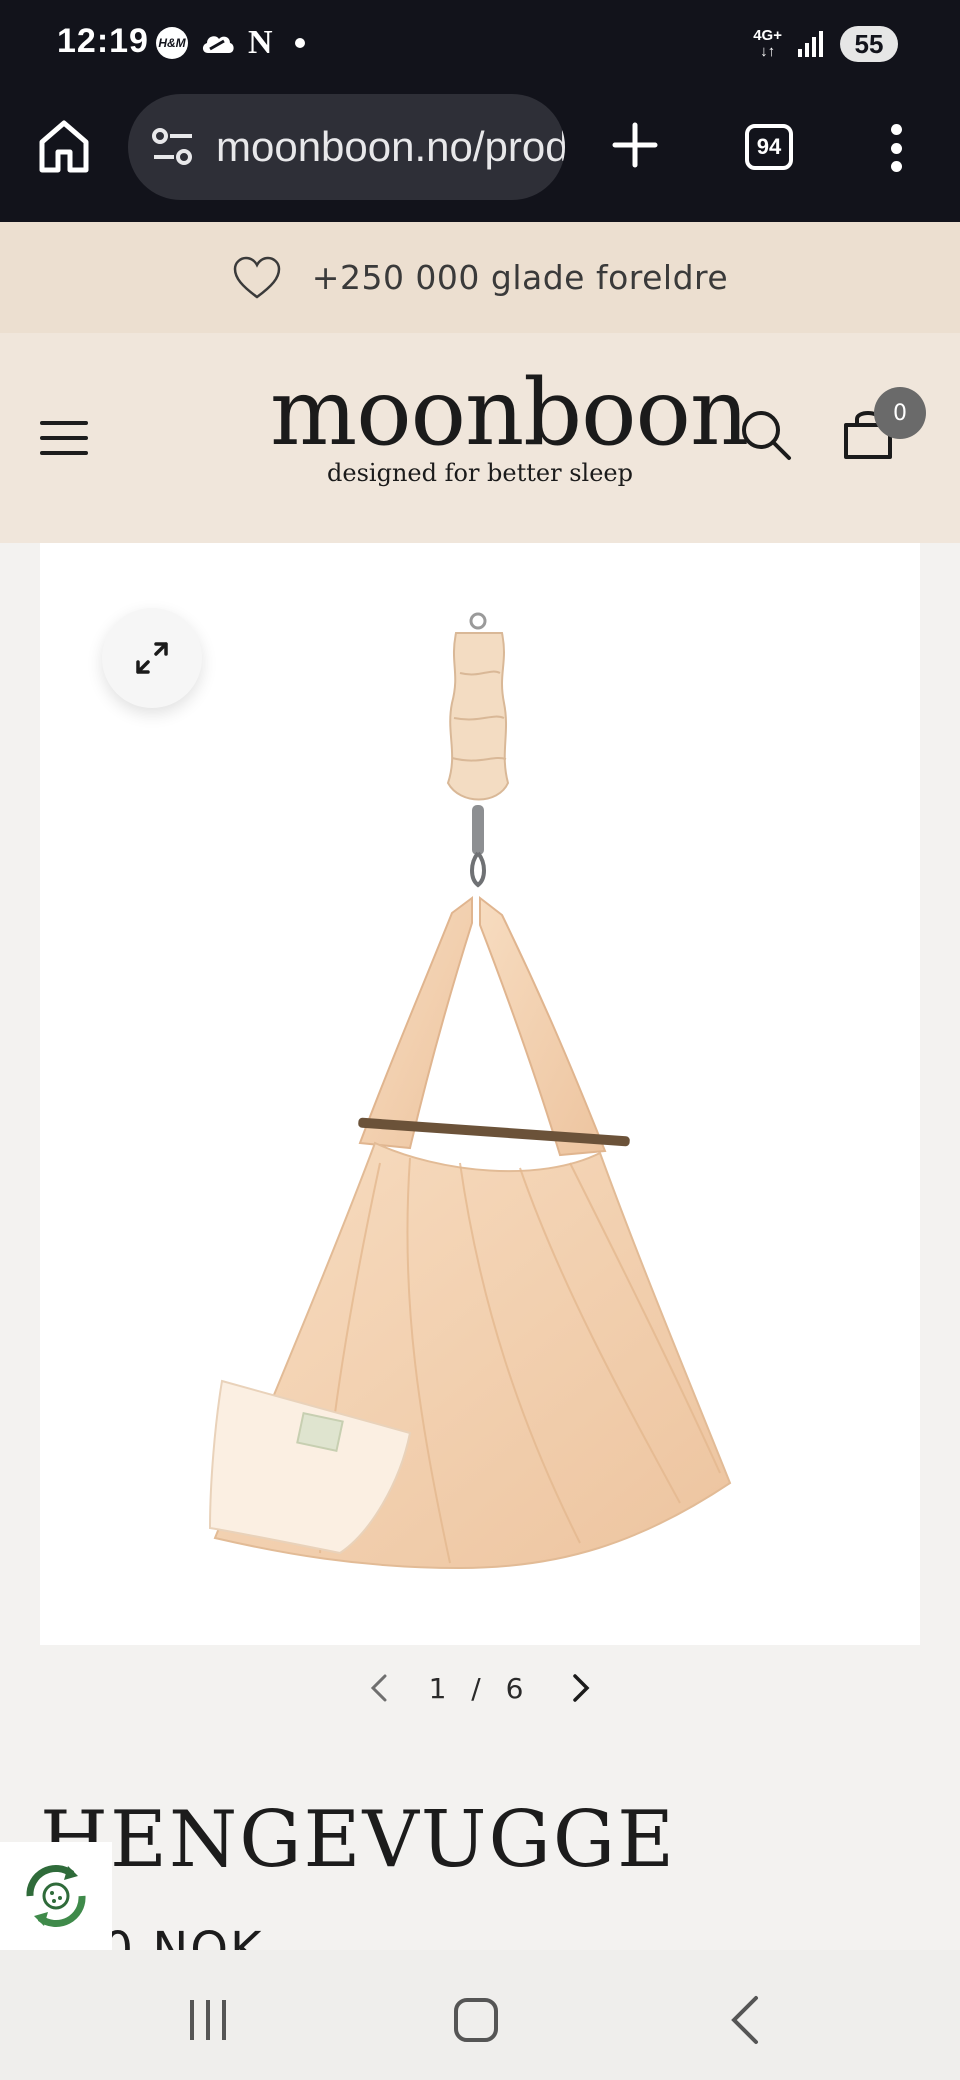 This screenshot has height=2080, width=960. I want to click on notification-icons: H&M N, so click(230, 43).